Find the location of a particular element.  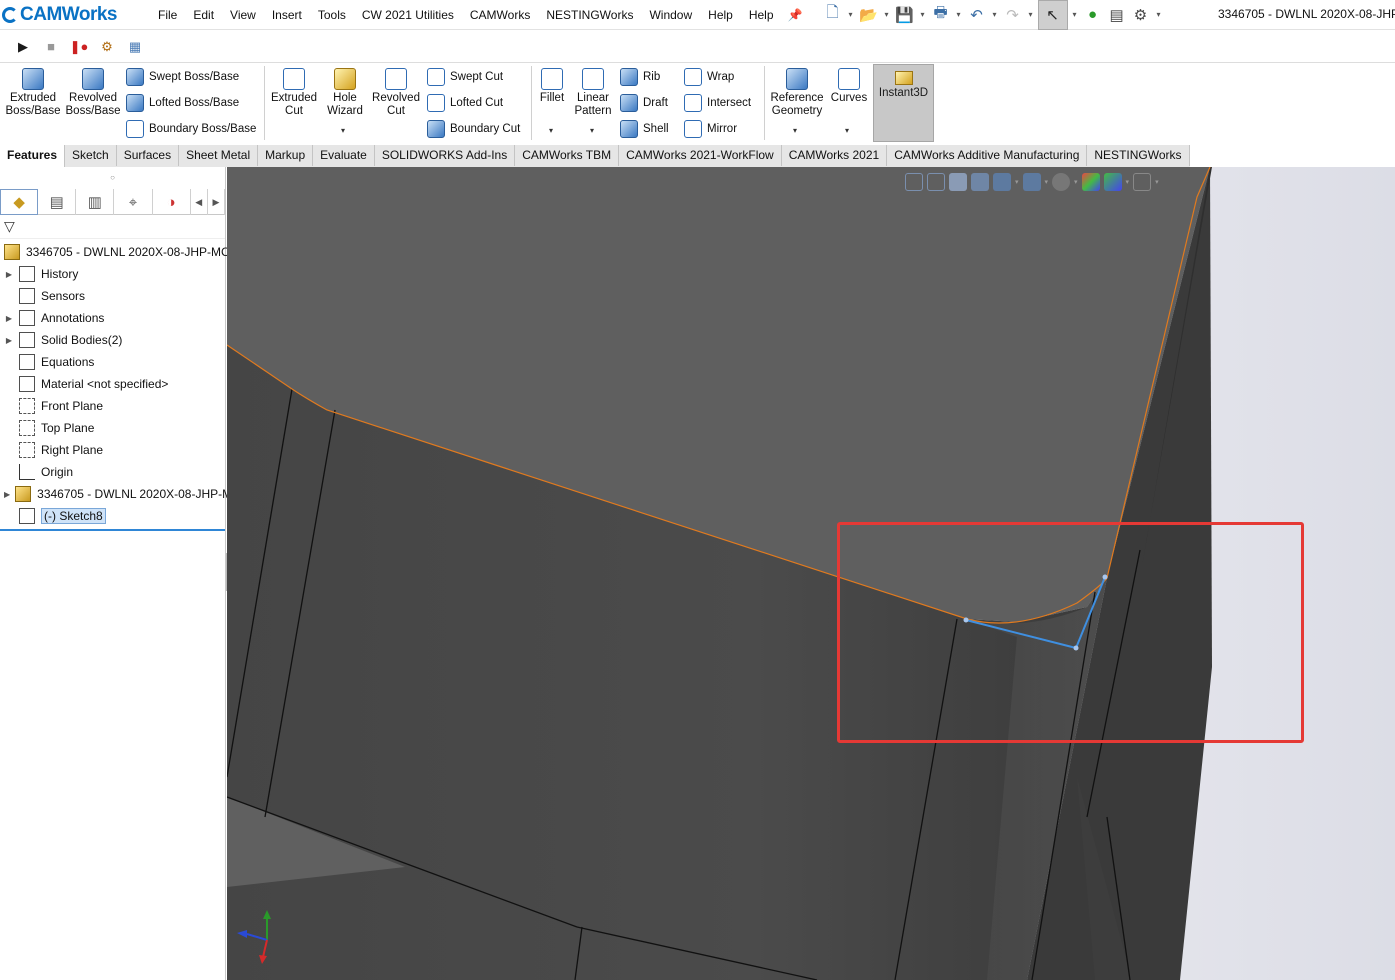

tree-item: ▶ History is located at coordinates (112, 274).